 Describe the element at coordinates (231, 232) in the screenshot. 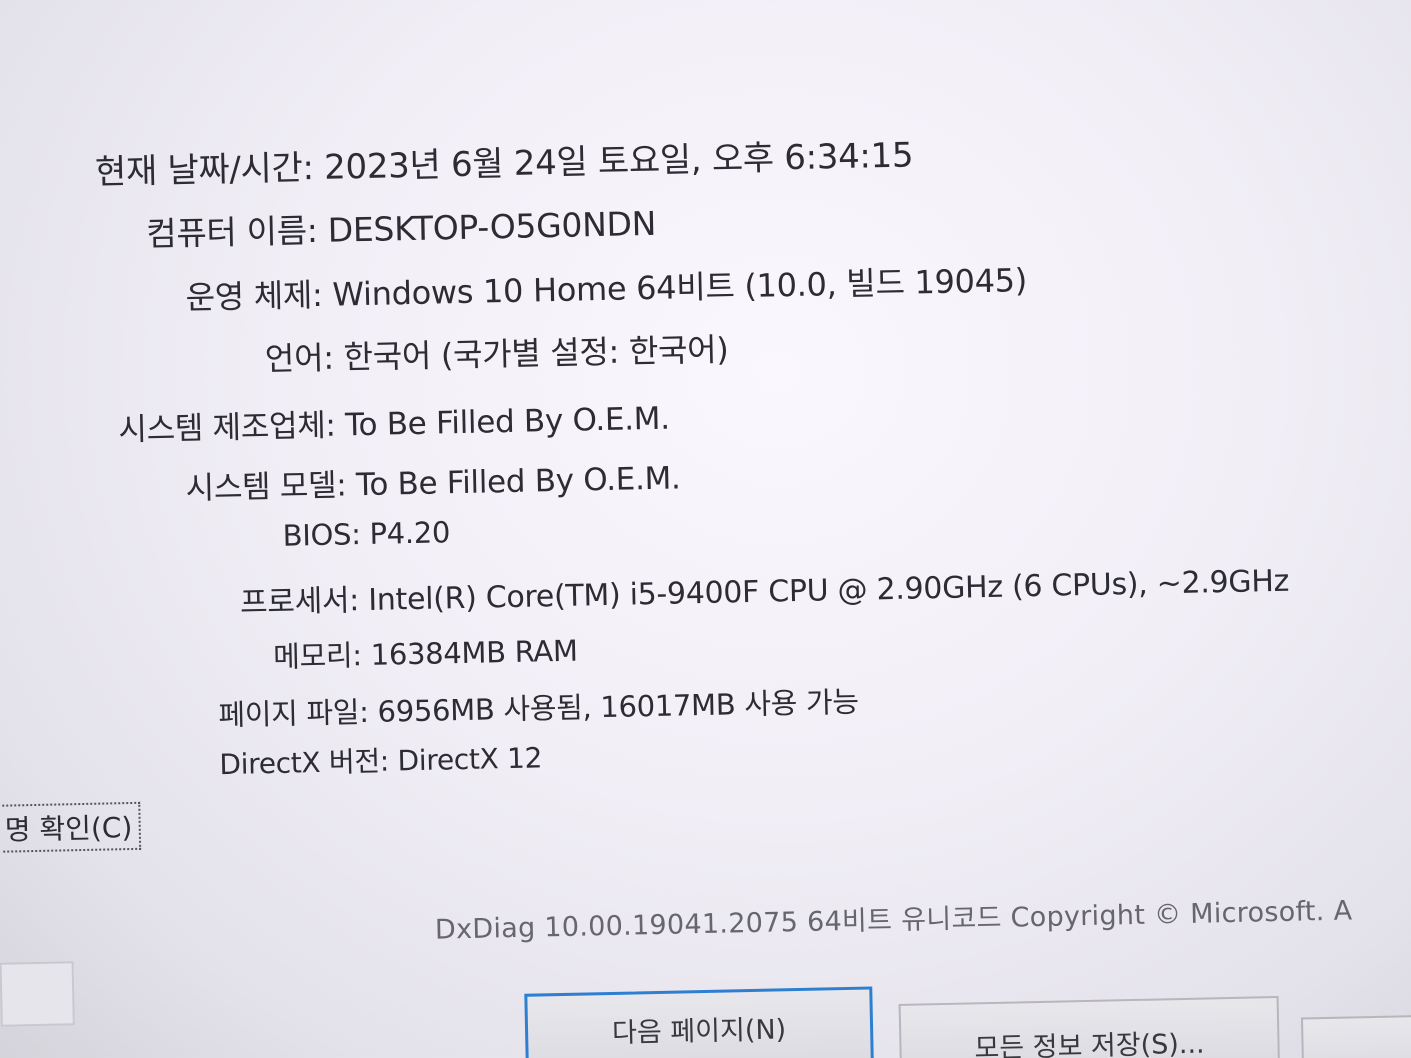

I see `label-computer-name: 컴퓨터 이름:` at that location.